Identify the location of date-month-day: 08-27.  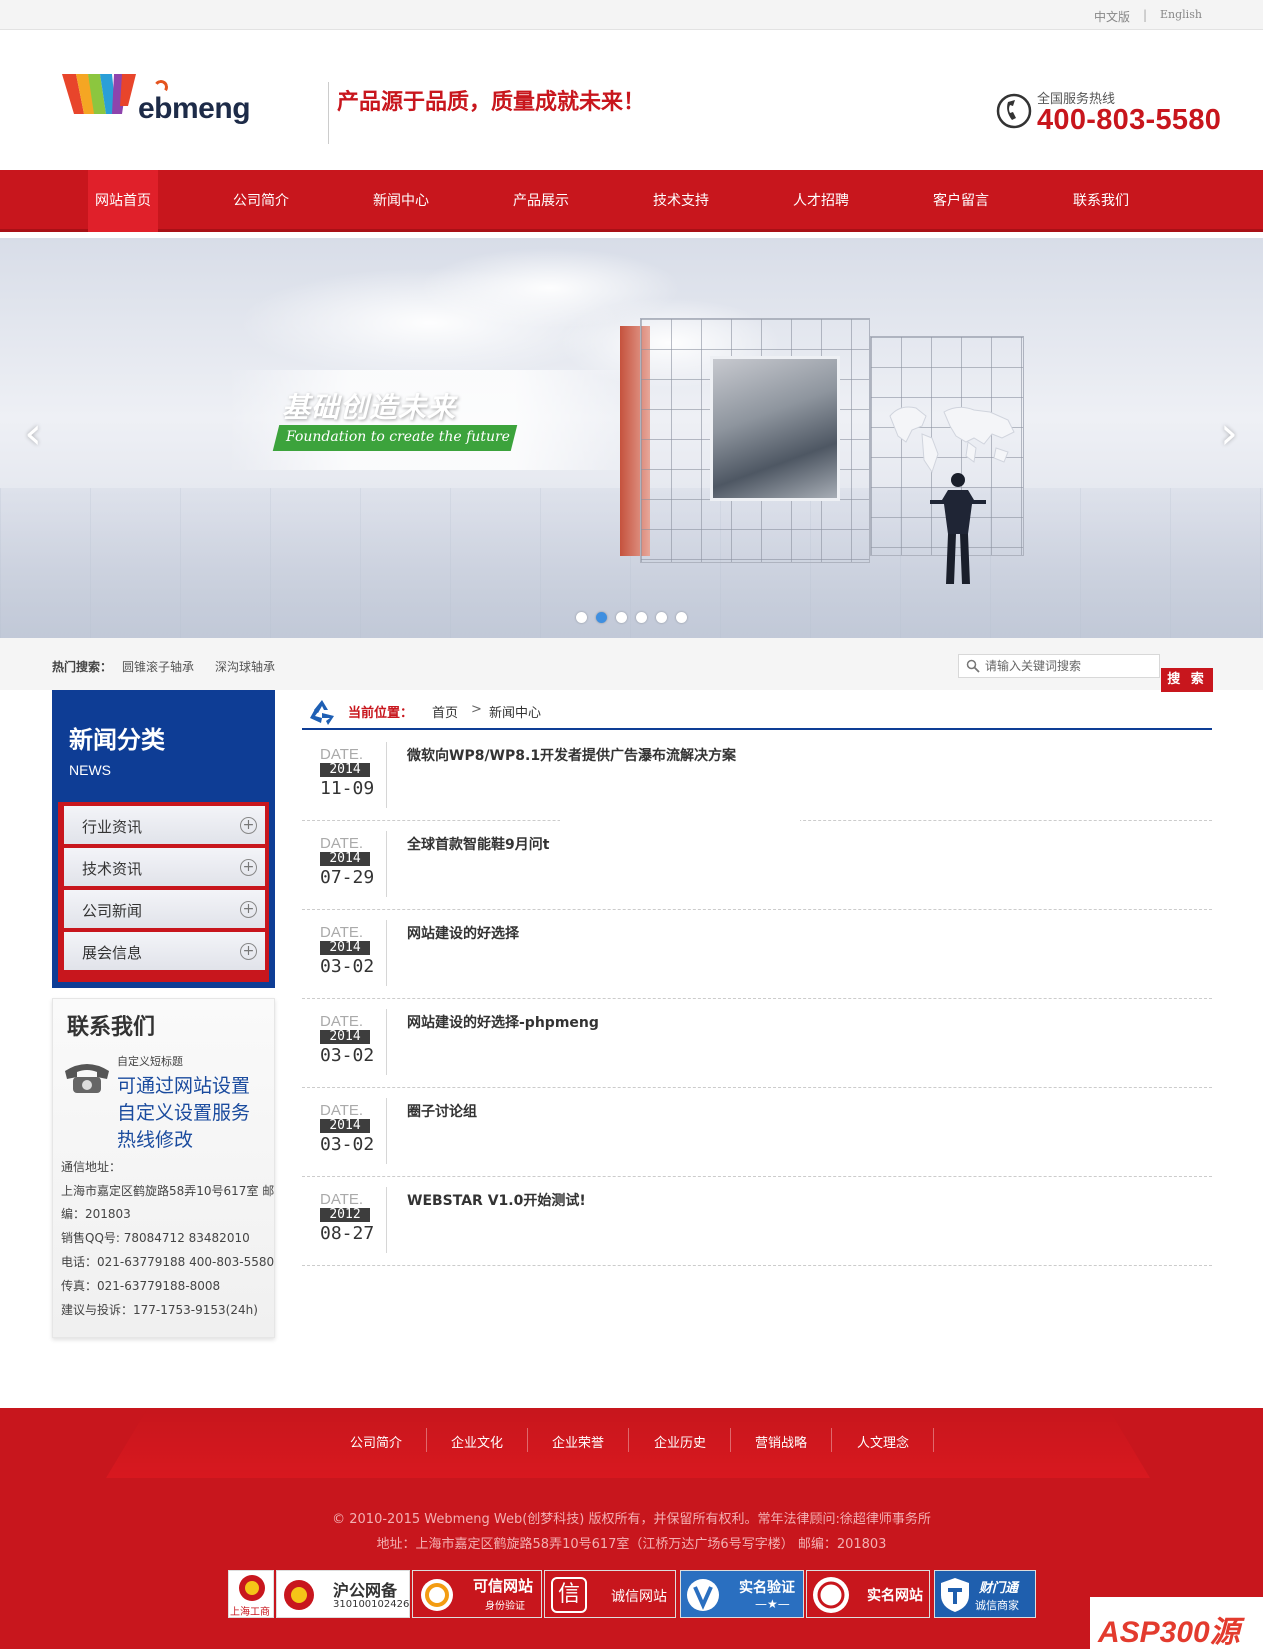
(347, 1233).